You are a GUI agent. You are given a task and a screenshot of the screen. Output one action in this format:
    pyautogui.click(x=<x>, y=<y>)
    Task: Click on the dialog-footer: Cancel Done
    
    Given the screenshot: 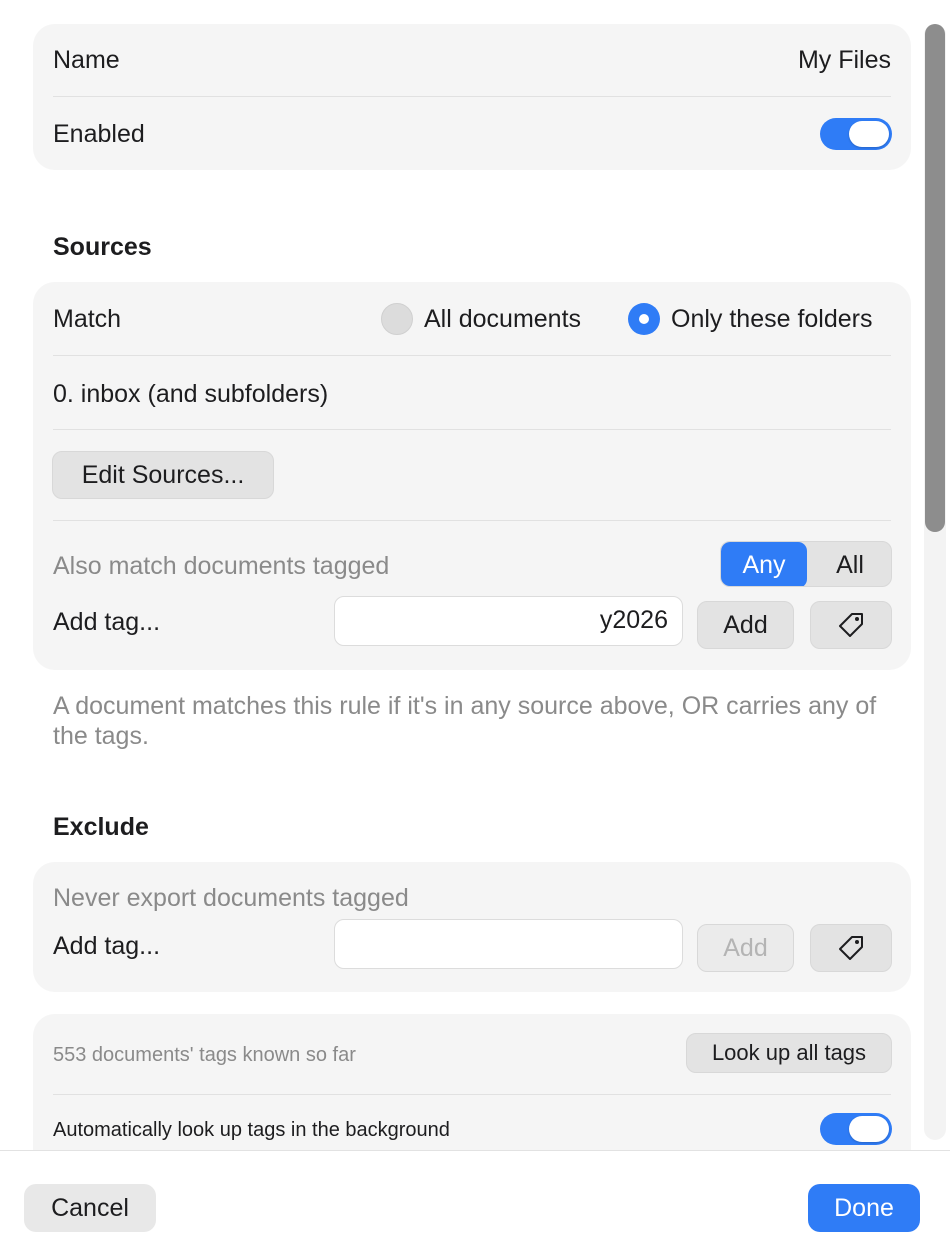 What is the action you would take?
    pyautogui.click(x=475, y=1201)
    